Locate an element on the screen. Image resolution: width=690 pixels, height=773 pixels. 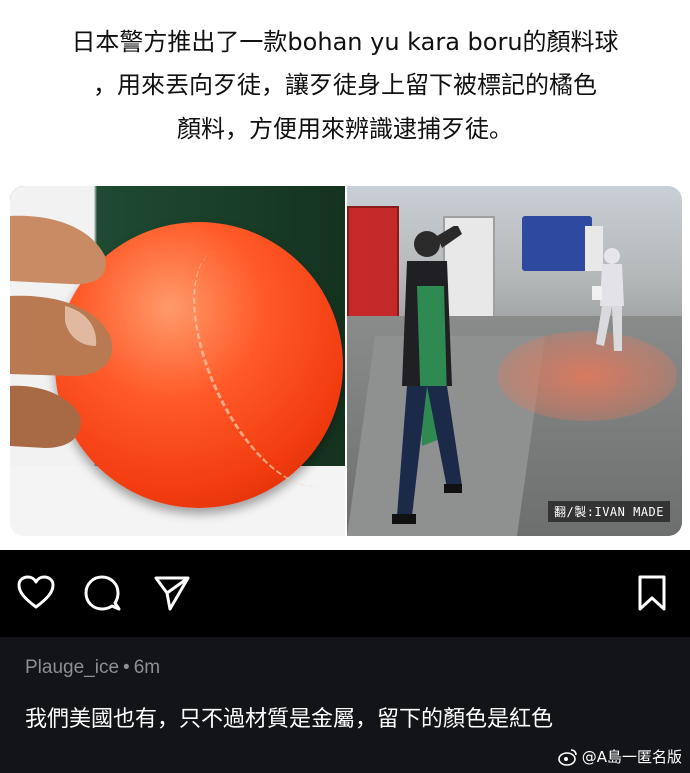
throwing-clerk is located at coordinates (427, 375).